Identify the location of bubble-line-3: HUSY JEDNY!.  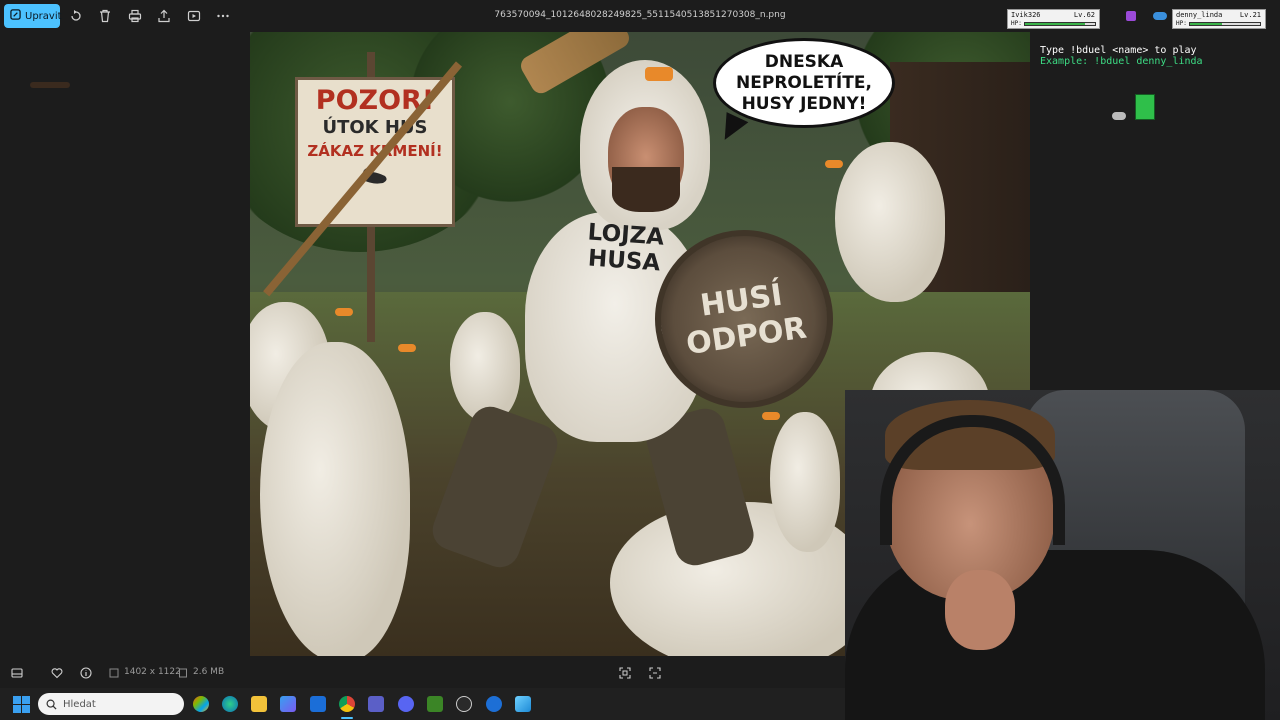
(804, 103).